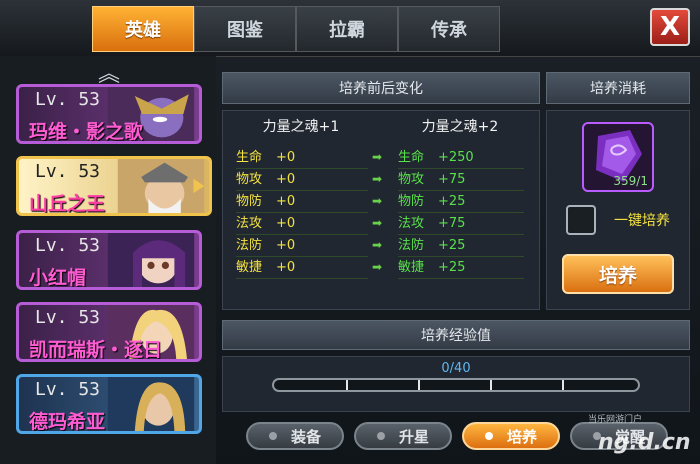  Describe the element at coordinates (302, 158) in the screenshot. I see `stat-row: 生命 +0` at that location.